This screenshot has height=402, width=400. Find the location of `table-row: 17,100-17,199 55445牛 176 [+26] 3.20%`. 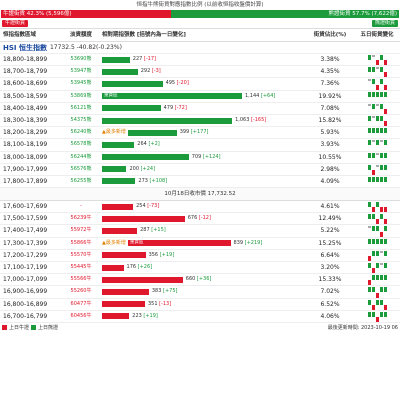

table-row: 17,100-17,199 55445牛 176 [+26] 3.20% is located at coordinates (200, 268).